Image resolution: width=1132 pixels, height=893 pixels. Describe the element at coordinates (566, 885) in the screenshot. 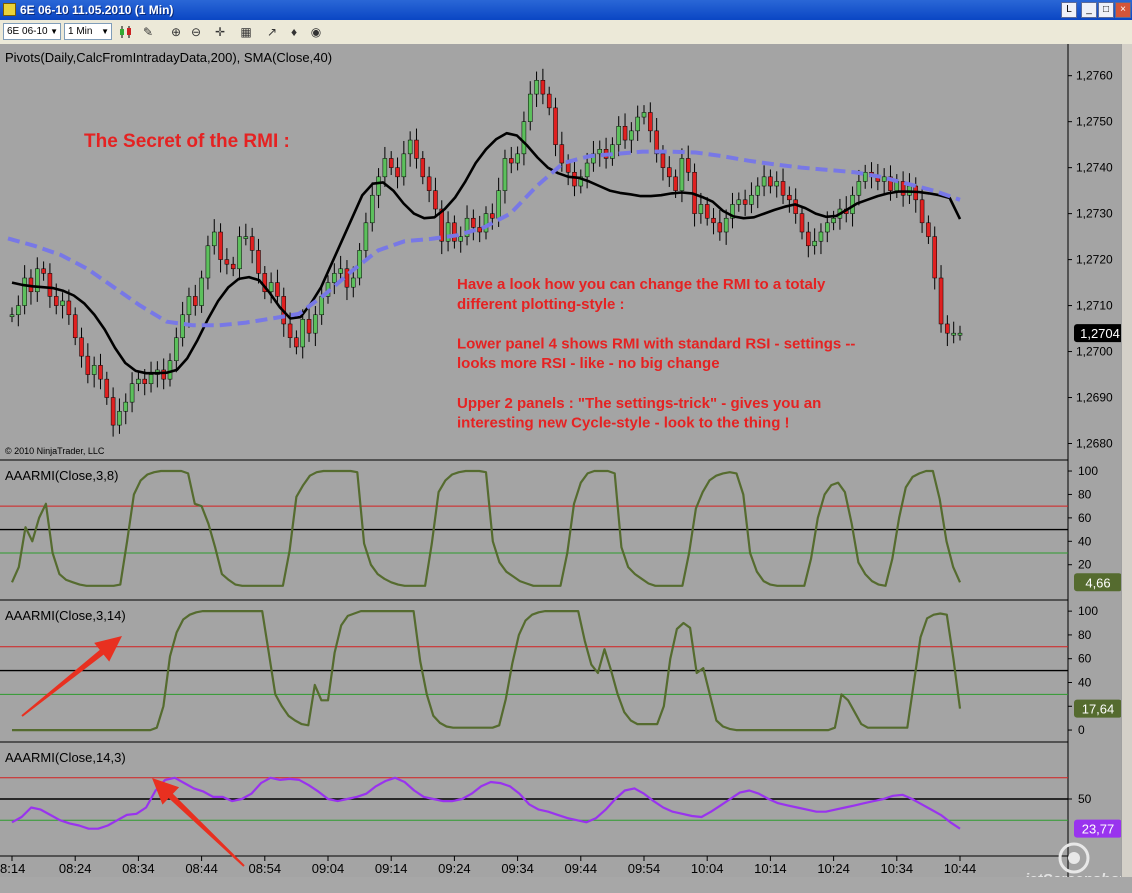

I see `time-axis-bar` at that location.